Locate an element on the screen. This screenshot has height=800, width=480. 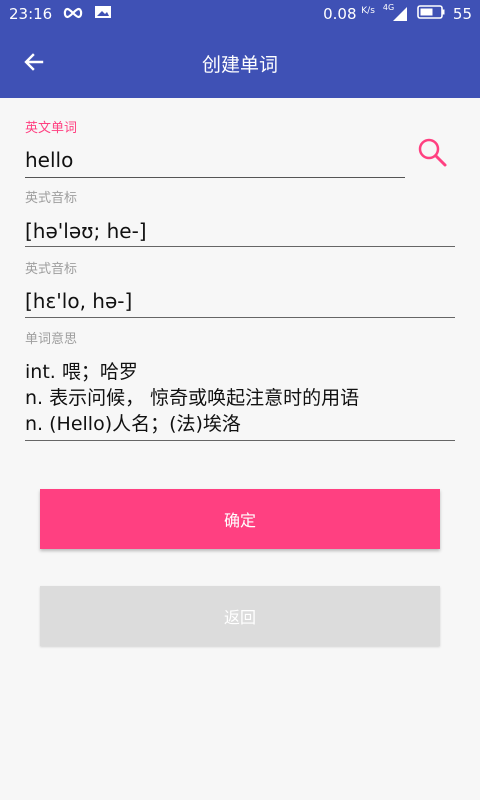
phonetic-us-underline is located at coordinates (240, 317).